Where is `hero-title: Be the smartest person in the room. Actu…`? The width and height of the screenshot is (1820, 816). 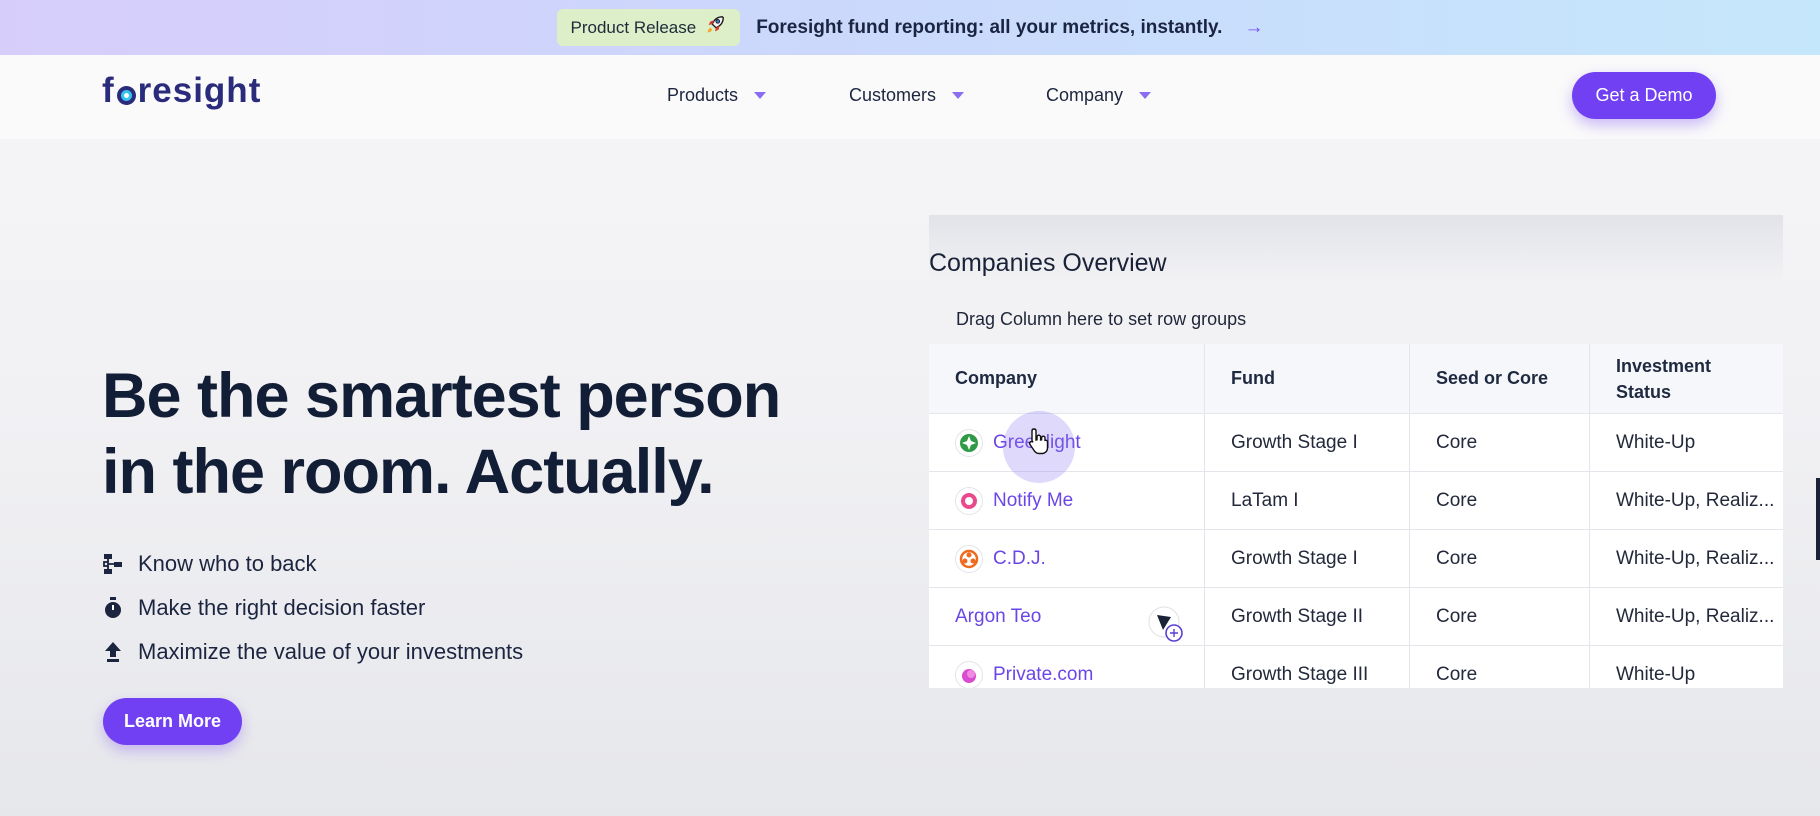
hero-title: Be the smartest person in the room. Actu… is located at coordinates (452, 434).